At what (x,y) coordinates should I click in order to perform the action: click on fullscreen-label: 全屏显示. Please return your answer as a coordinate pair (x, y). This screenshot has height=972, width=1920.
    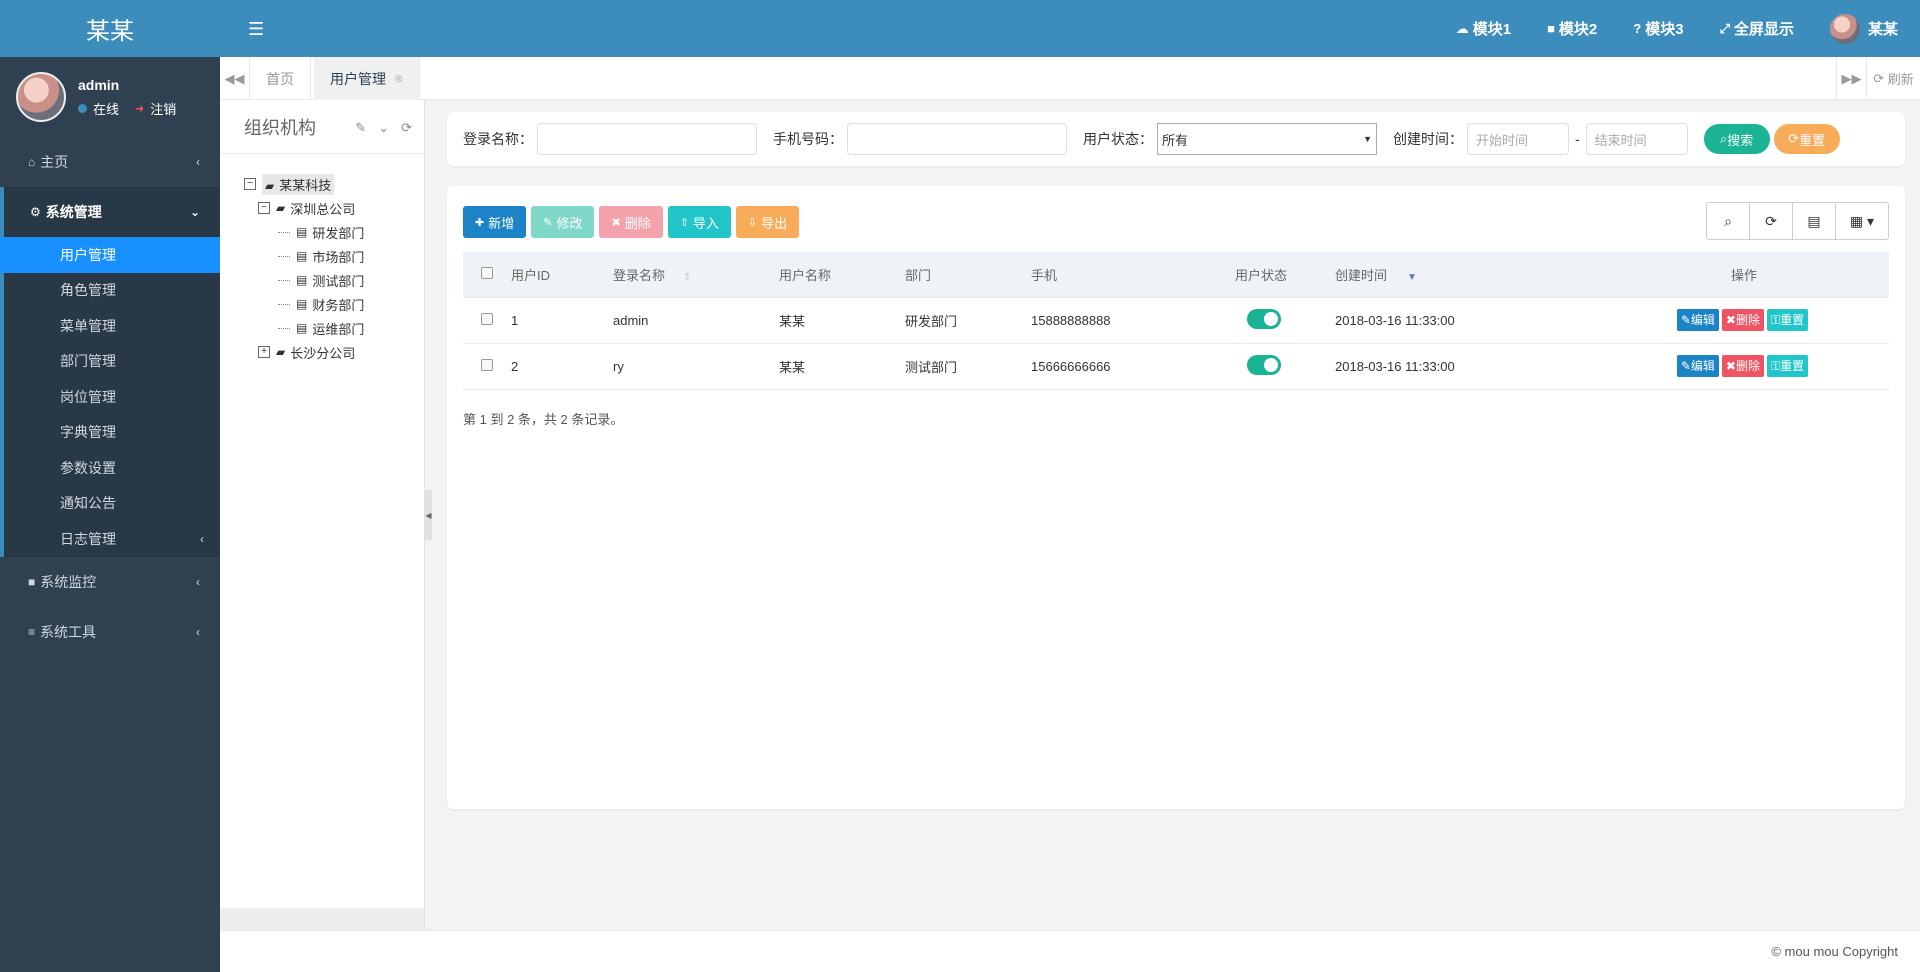
    Looking at the image, I should click on (1763, 29).